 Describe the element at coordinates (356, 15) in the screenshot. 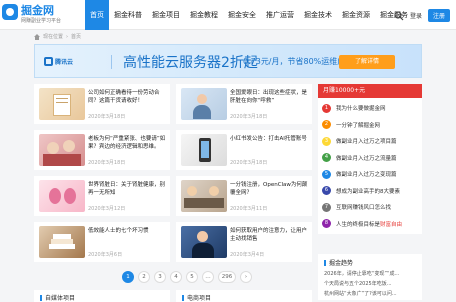

I see `nav-item: 掘金资源` at that location.